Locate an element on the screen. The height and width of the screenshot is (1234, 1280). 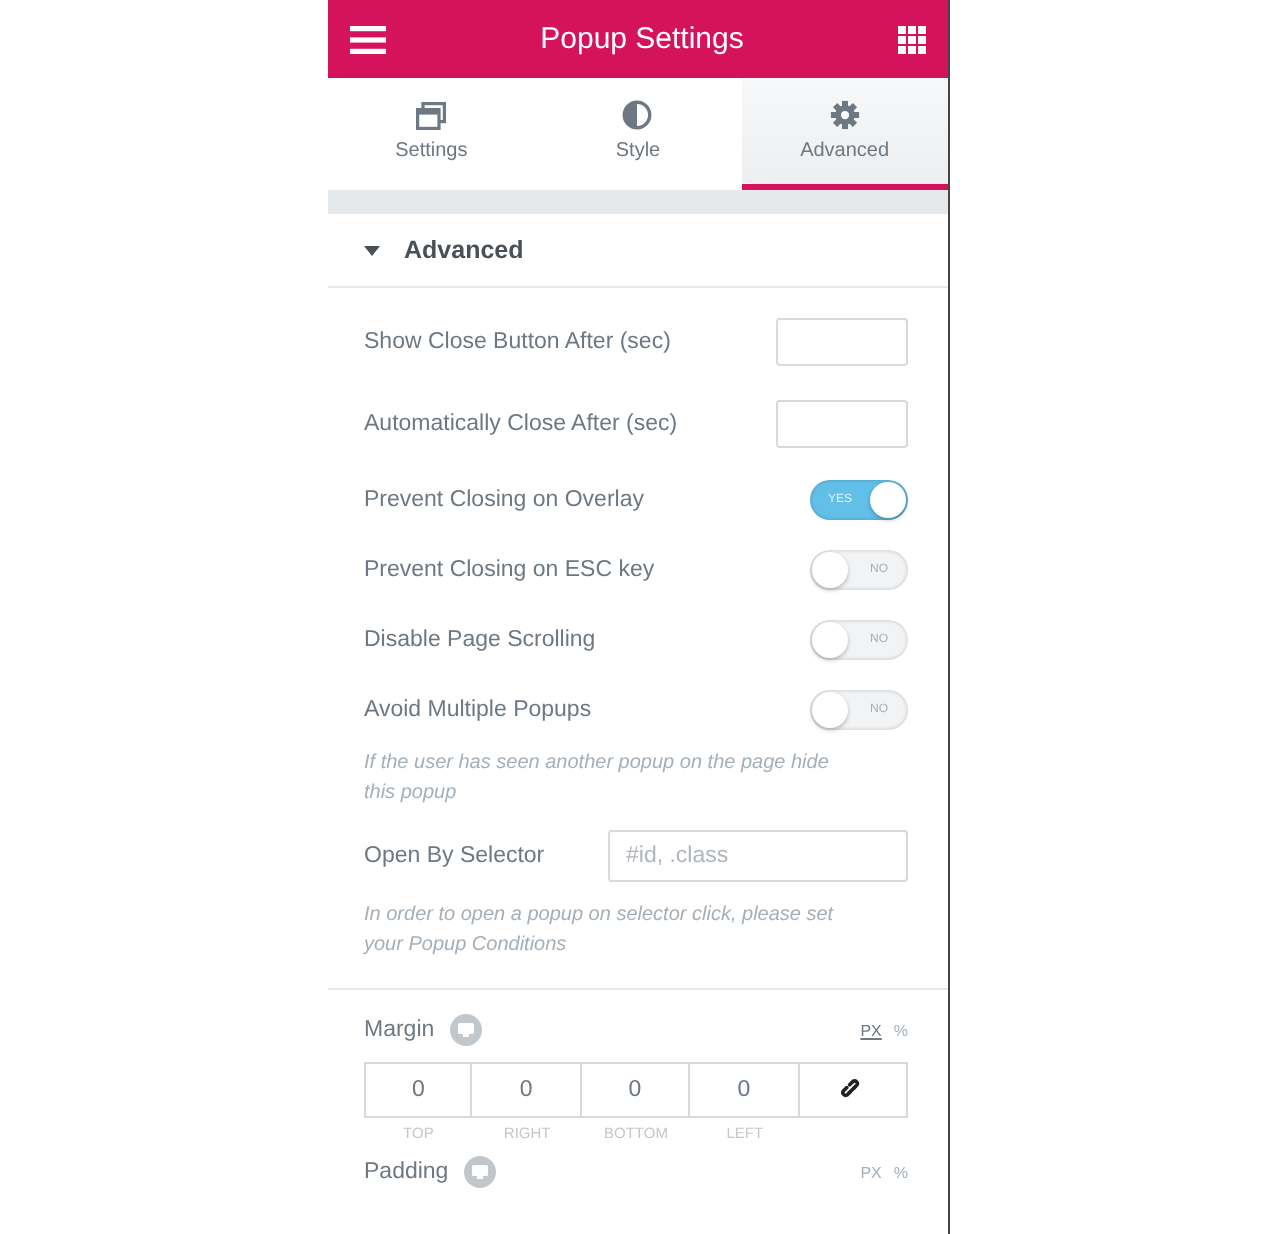
link-icon is located at coordinates (852, 1090).